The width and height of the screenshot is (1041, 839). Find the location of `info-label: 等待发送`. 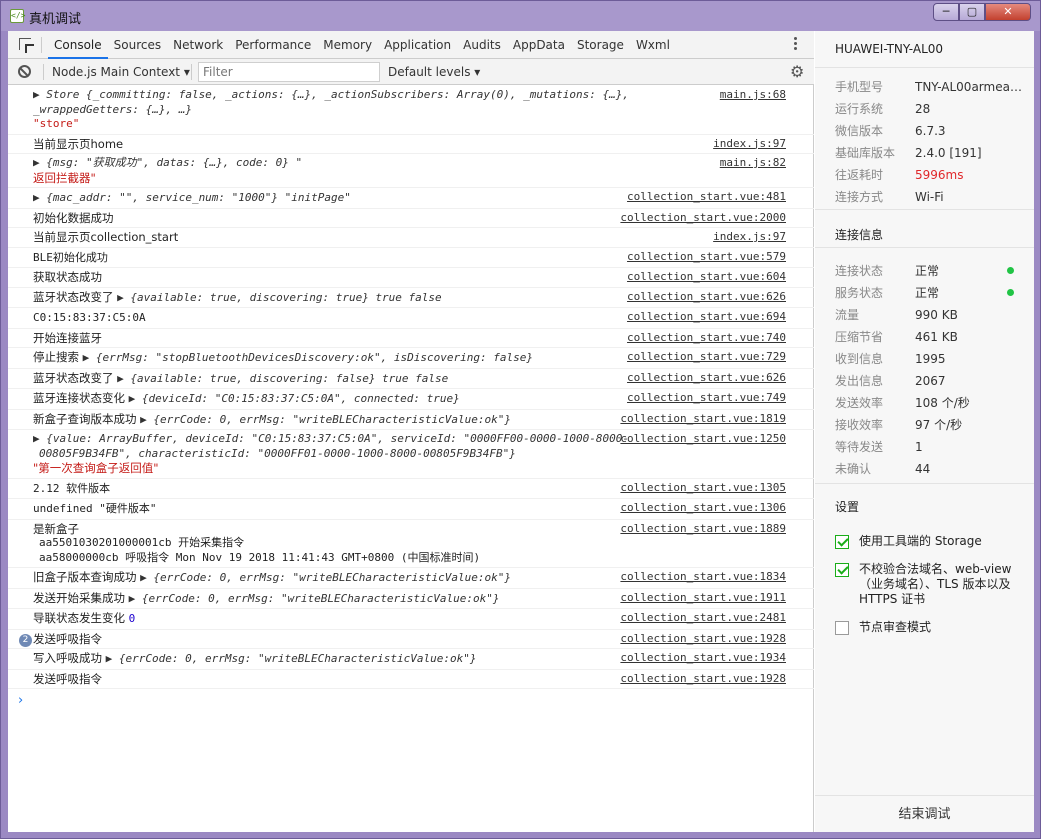

info-label: 等待发送 is located at coordinates (859, 447).